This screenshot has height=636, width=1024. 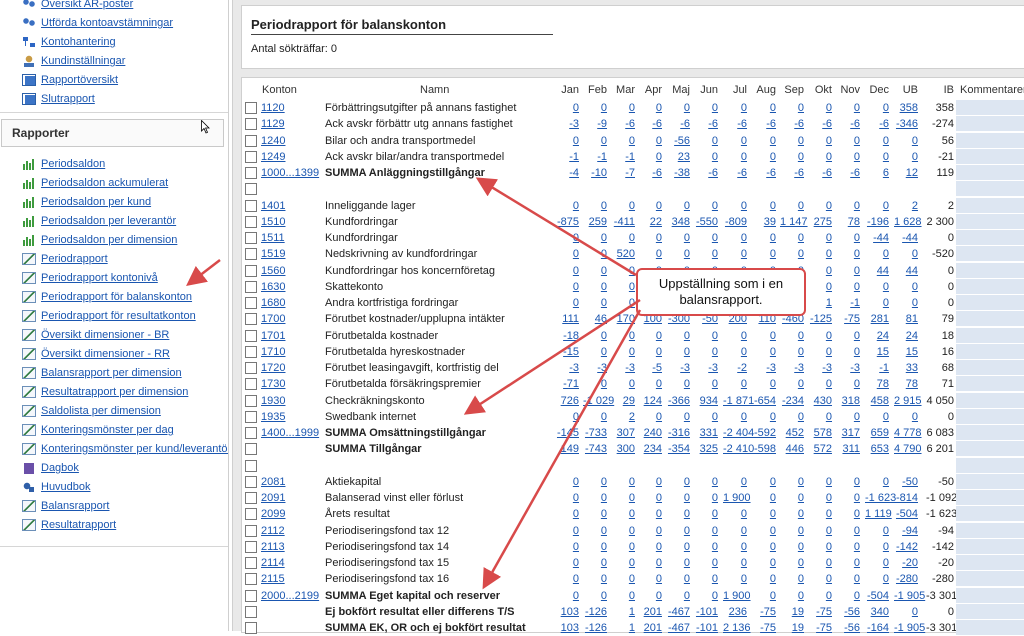 I want to click on period-value: -550, so click(x=706, y=222).